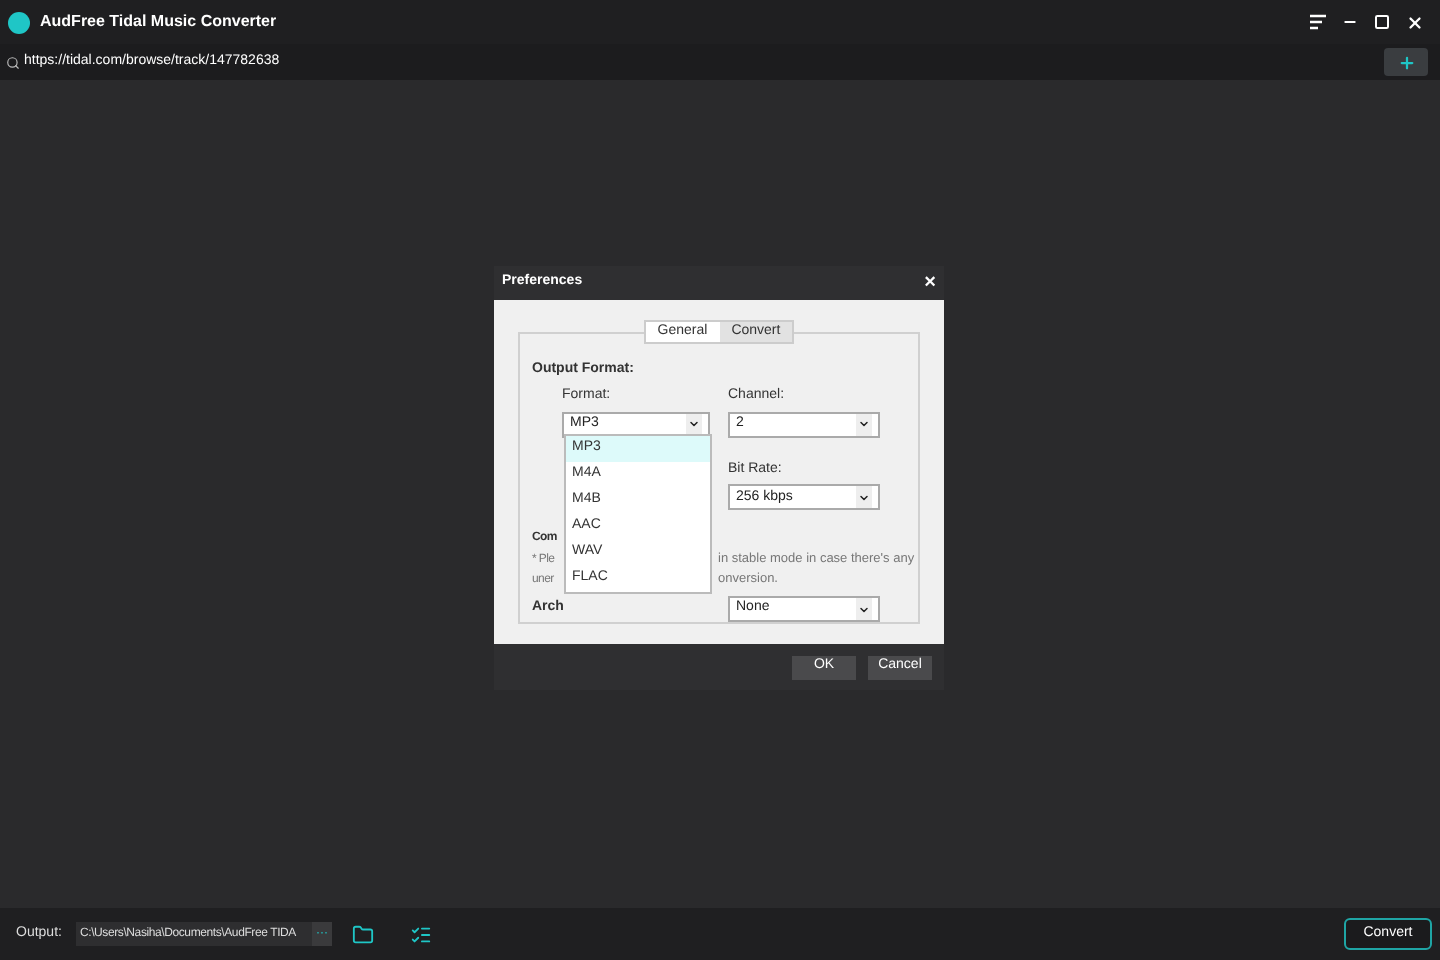 The height and width of the screenshot is (960, 1440). Describe the element at coordinates (1382, 22) in the screenshot. I see `maximize-icon` at that location.